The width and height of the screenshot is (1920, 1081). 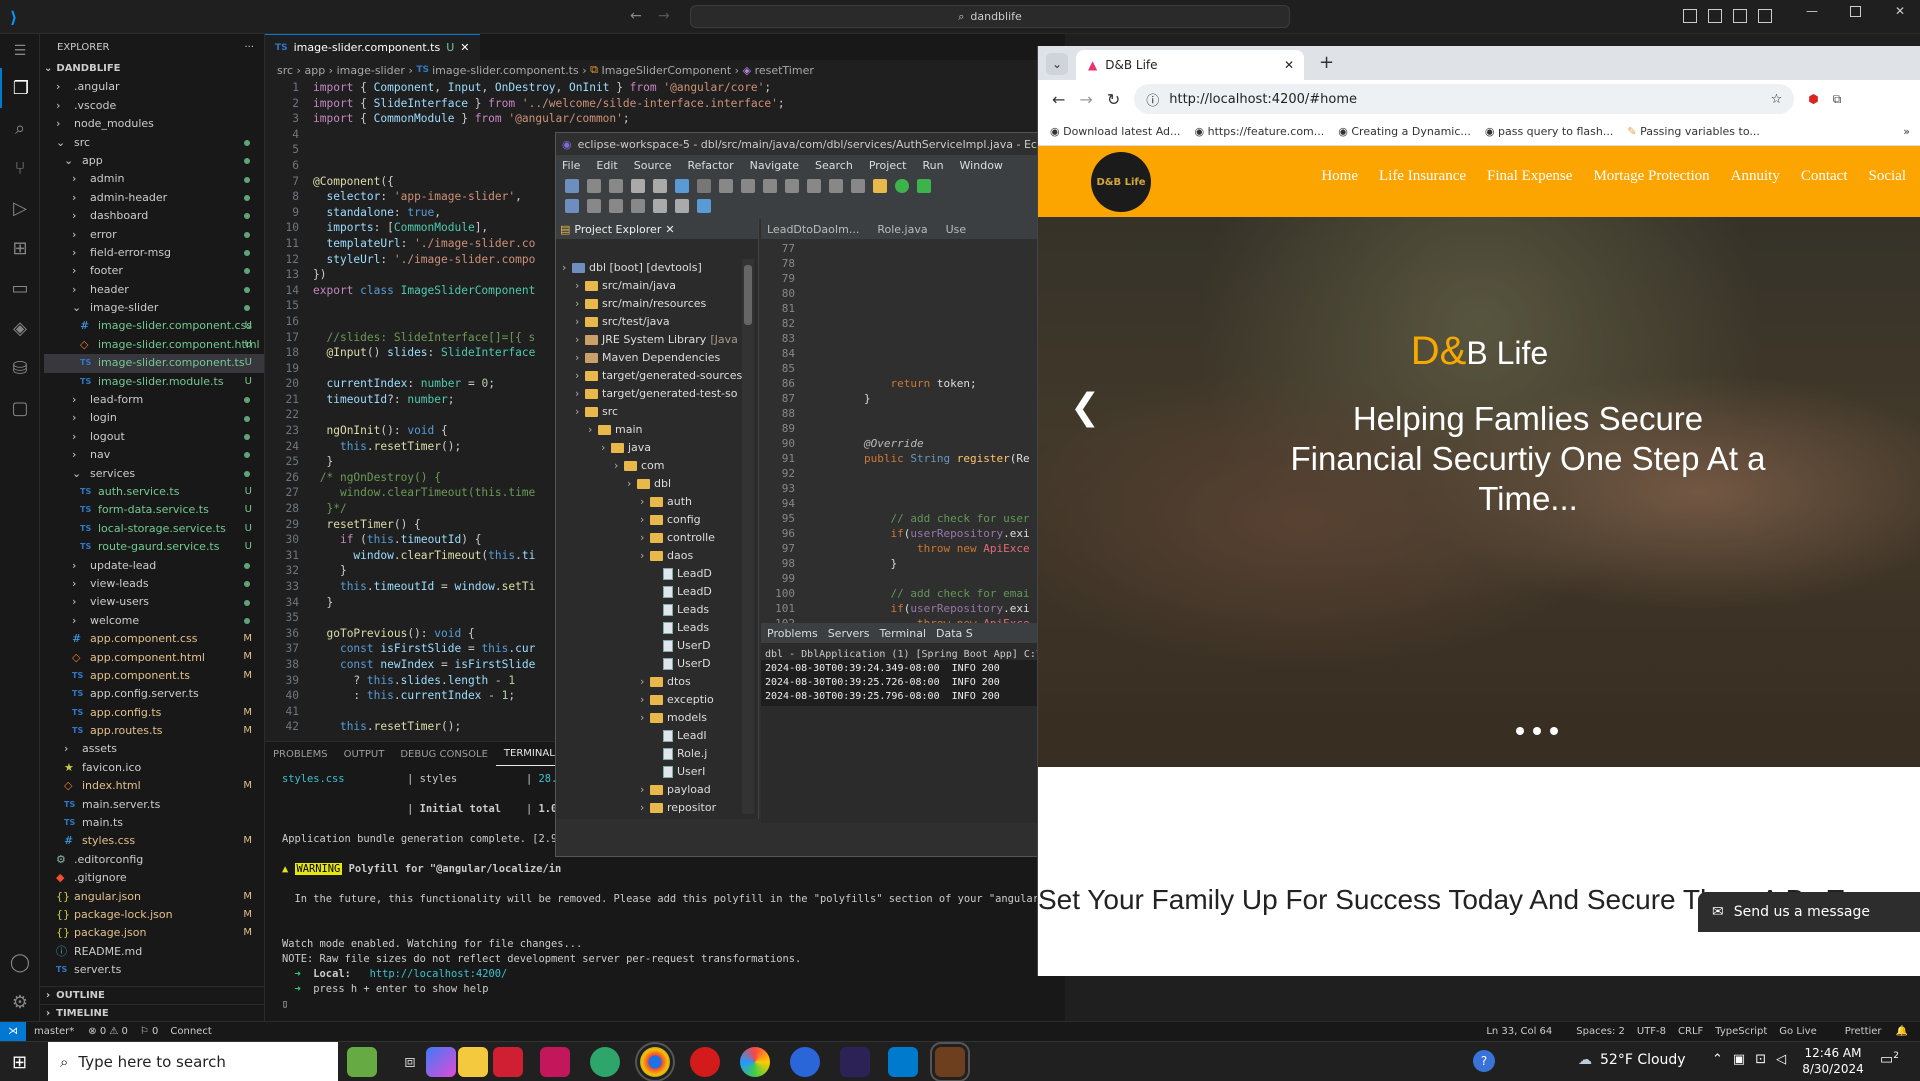 What do you see at coordinates (444, 754) in the screenshot?
I see `tab-debug-console: DEBUG CONSOLE` at bounding box center [444, 754].